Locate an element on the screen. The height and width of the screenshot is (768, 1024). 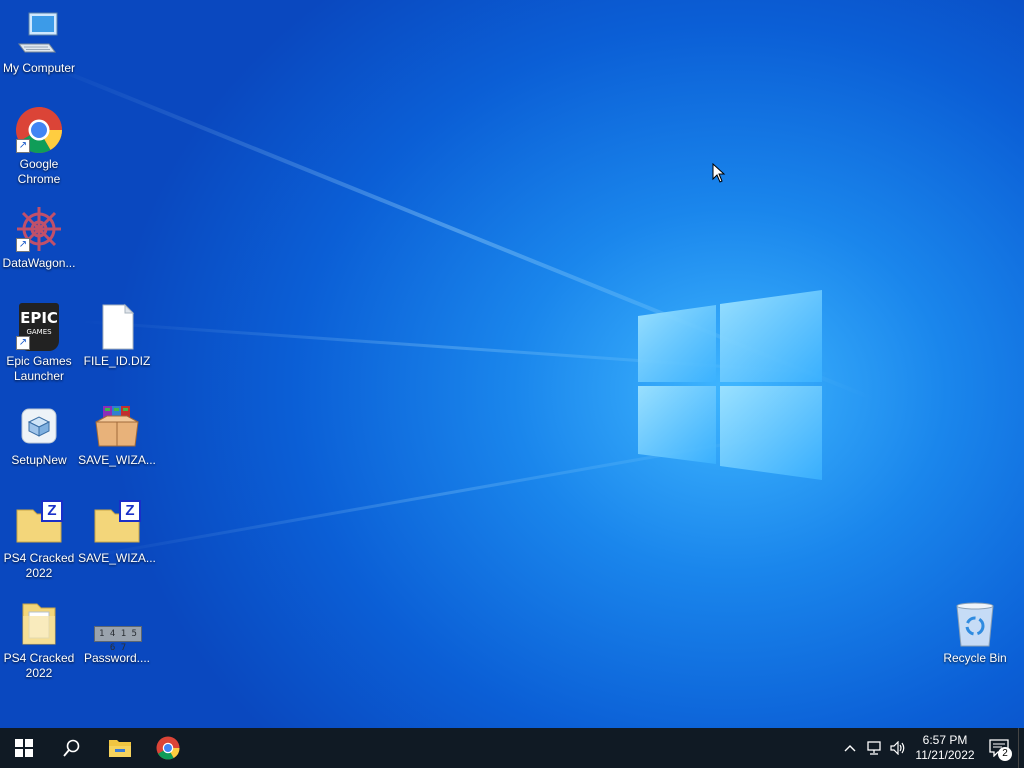
setup-icon is located at coordinates (39, 426).